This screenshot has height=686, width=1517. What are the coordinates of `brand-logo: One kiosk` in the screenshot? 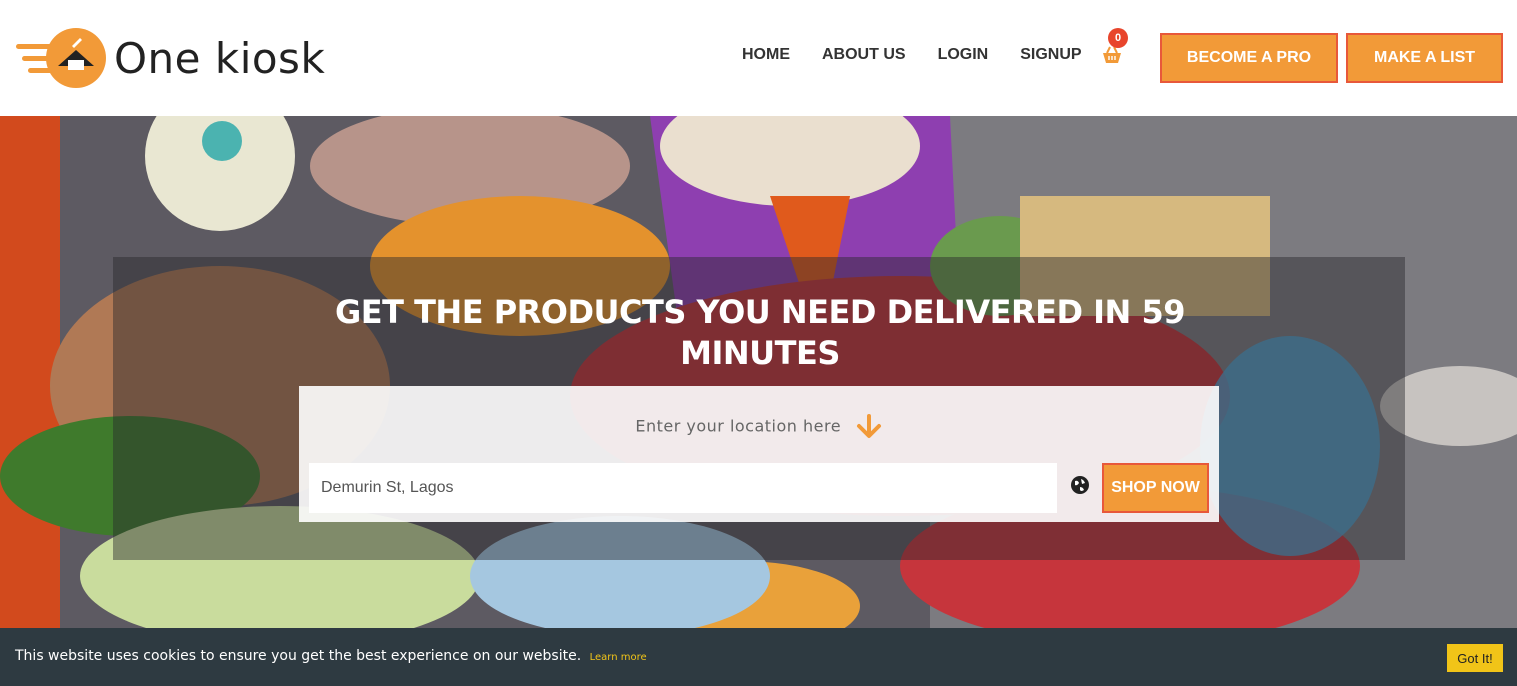 It's located at (169, 58).